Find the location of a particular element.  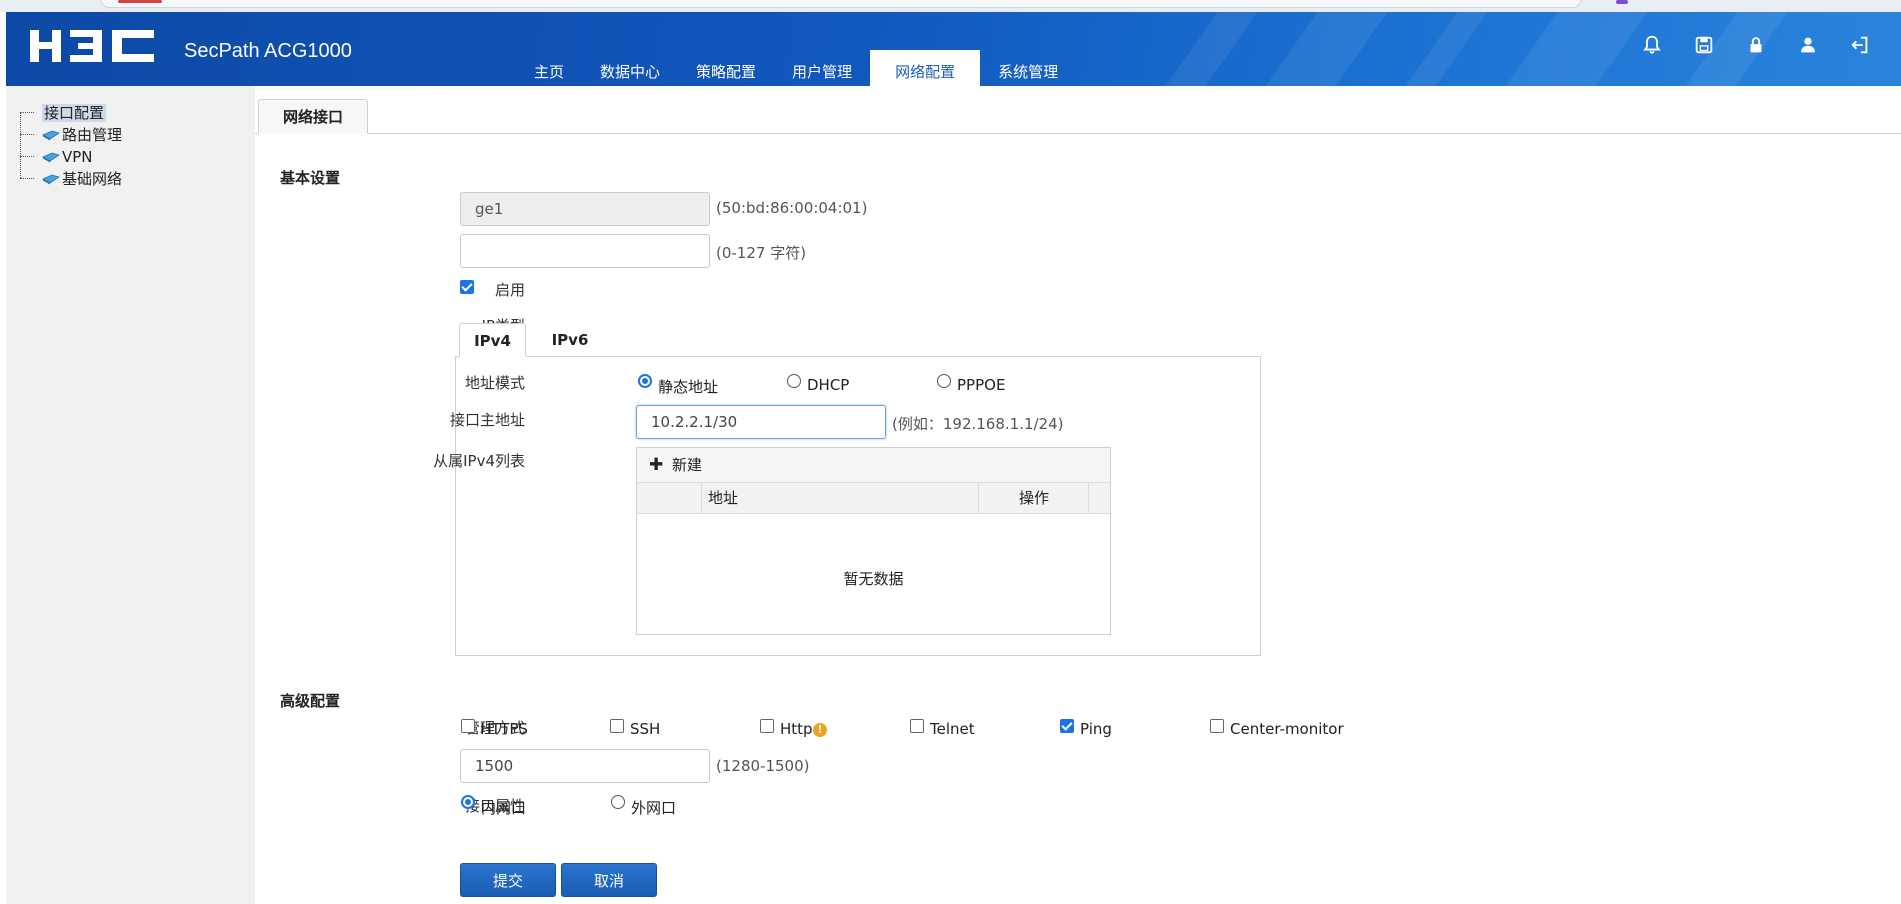

attr-external-radio is located at coordinates (618, 802).